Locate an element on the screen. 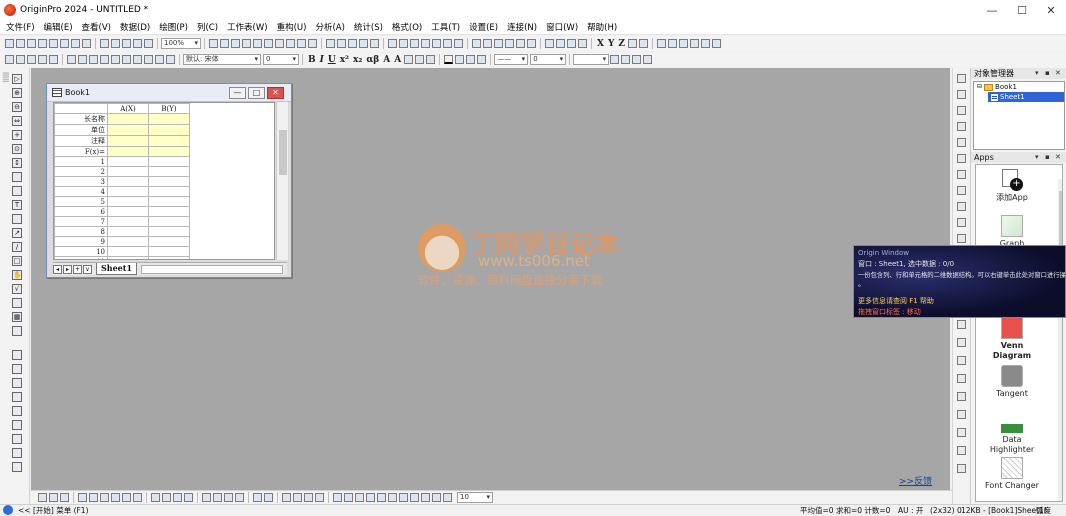  region-mask-icon is located at coordinates (17, 191).